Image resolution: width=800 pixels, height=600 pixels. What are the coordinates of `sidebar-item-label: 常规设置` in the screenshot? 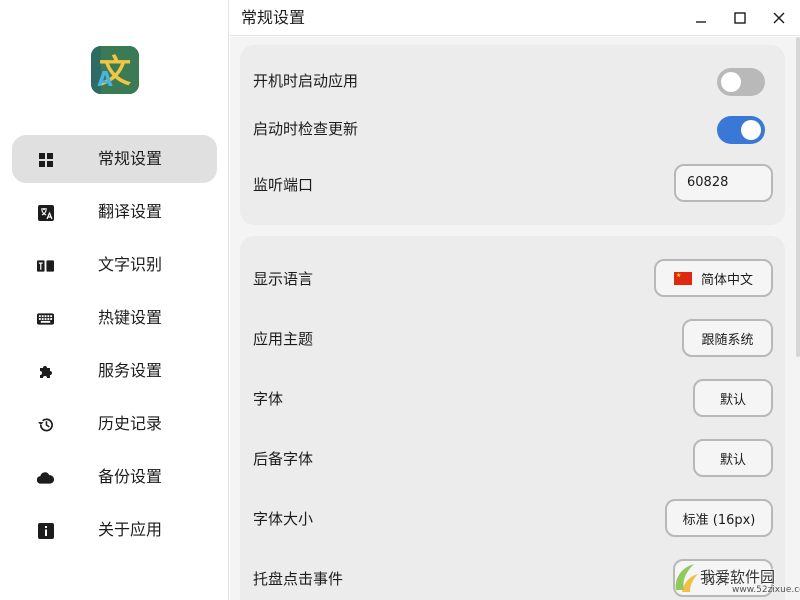 It's located at (130, 158).